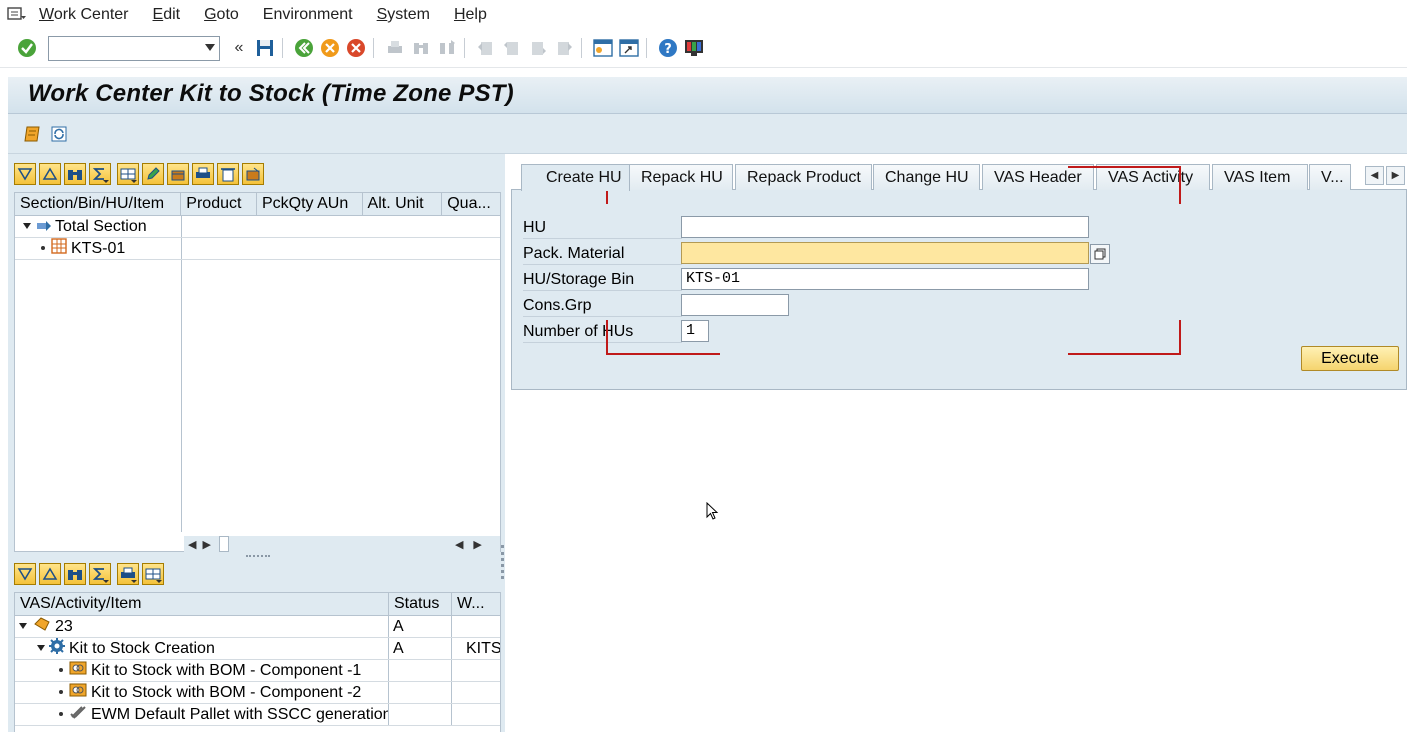 The image size is (1407, 732). Describe the element at coordinates (210, 47) in the screenshot. I see `chevron-down-icon` at that location.